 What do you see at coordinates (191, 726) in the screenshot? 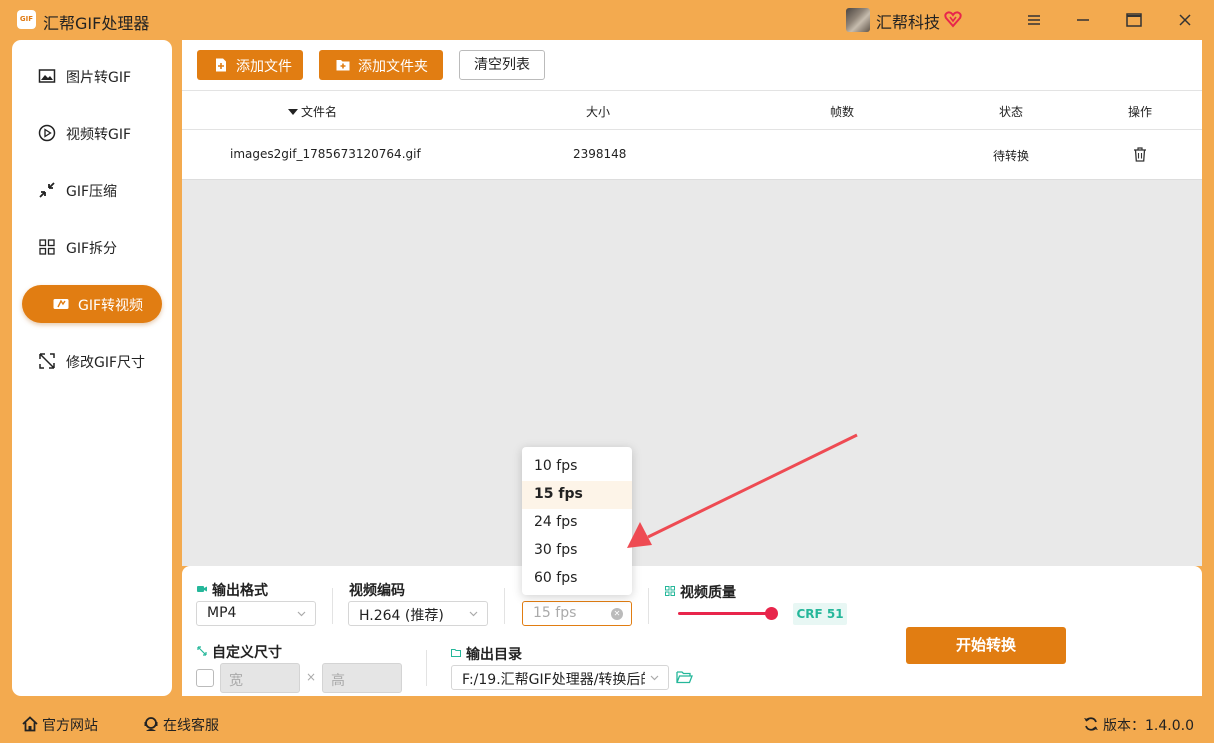
I see `support-label: 在线客服` at bounding box center [191, 726].